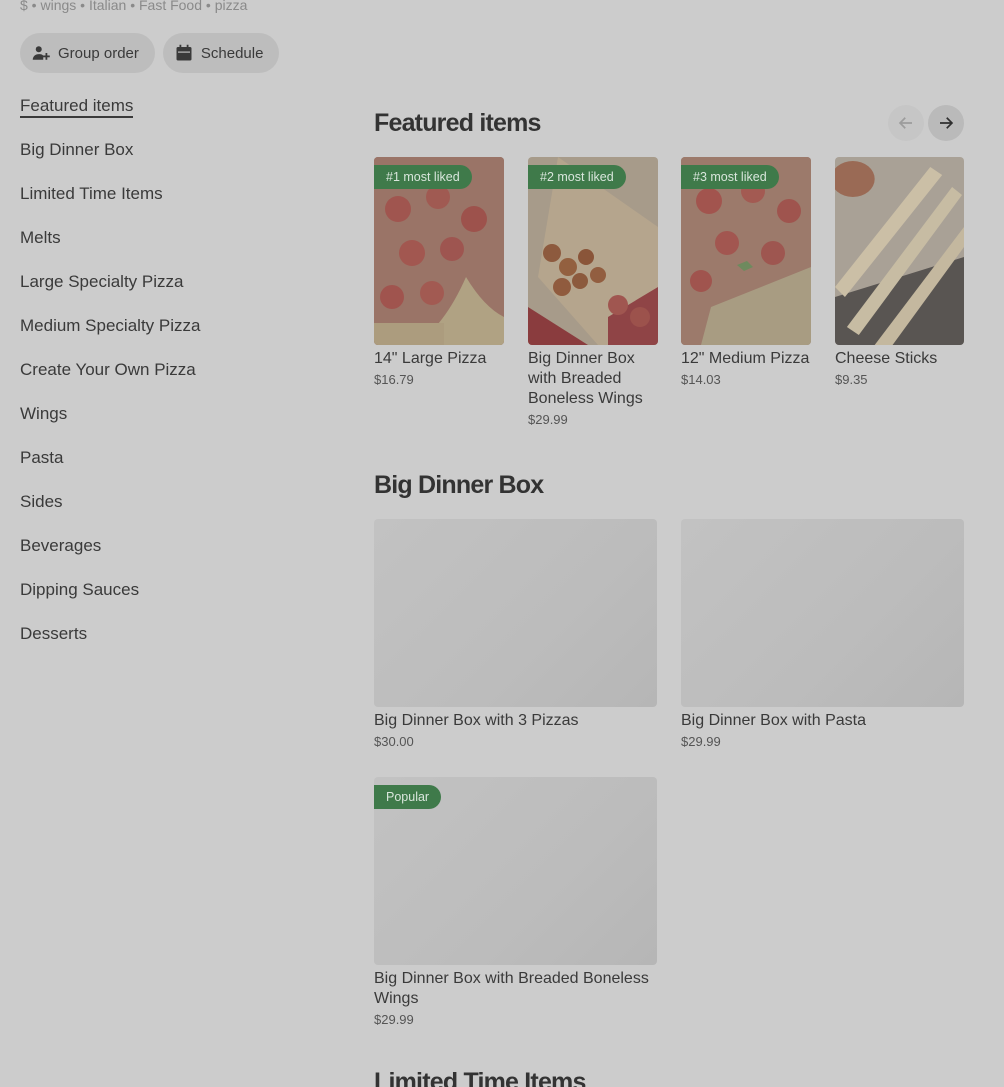  Describe the element at coordinates (98, 53) in the screenshot. I see `group-order-label: Group order` at that location.